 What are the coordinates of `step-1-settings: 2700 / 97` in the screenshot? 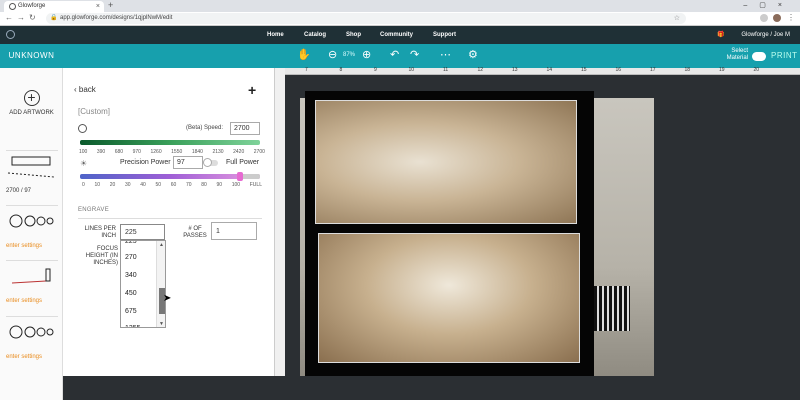 It's located at (19, 191).